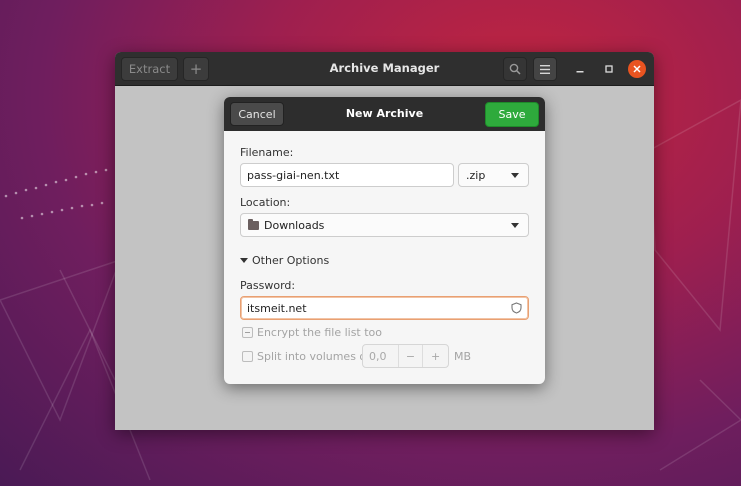 Image resolution: width=741 pixels, height=486 pixels. I want to click on shield-icon, so click(516, 308).